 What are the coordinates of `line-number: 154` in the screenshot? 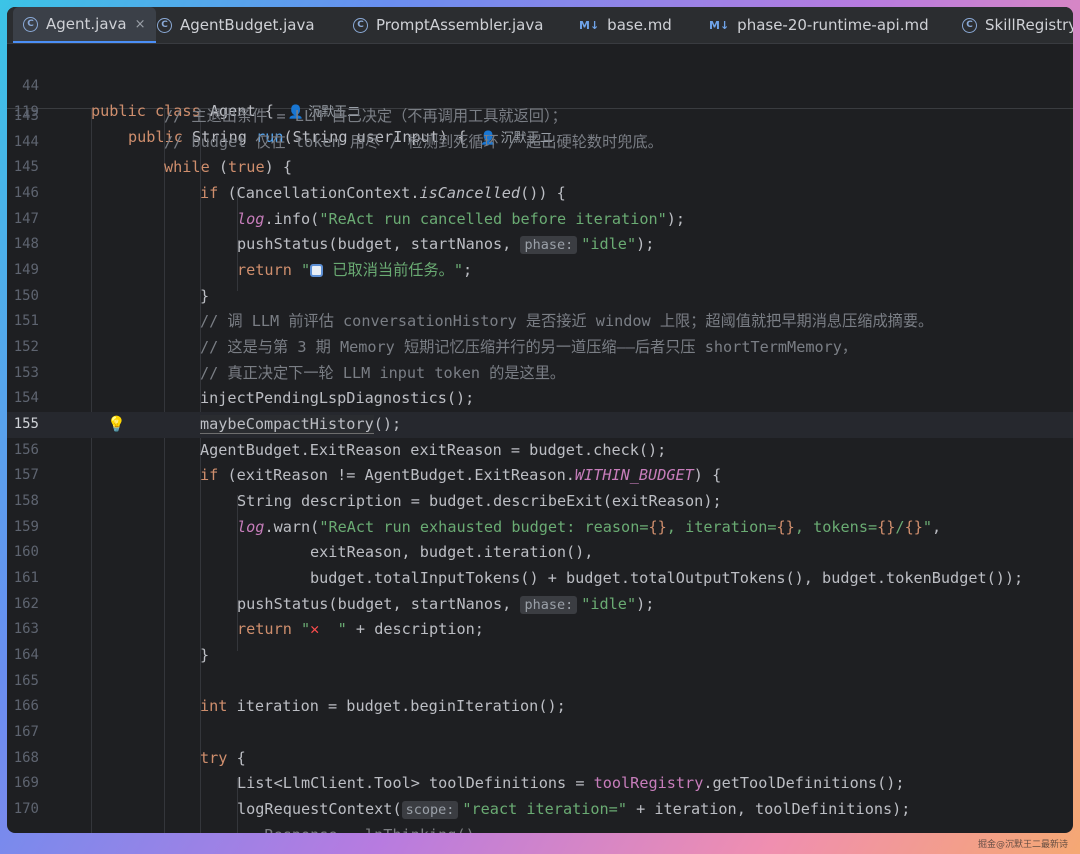 It's located at (26, 398).